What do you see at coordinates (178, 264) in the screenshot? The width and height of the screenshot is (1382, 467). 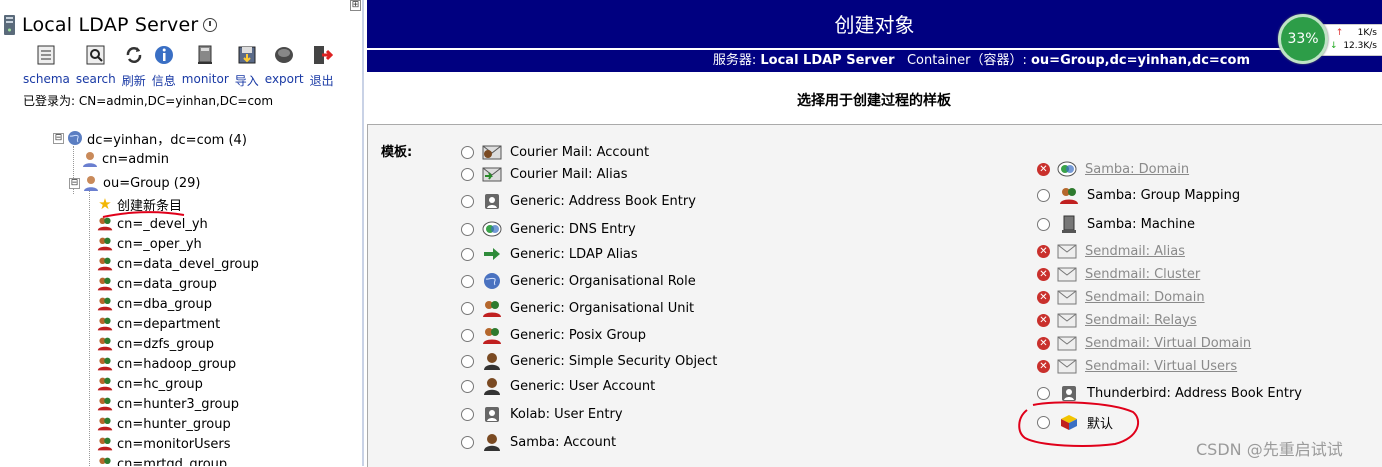 I see `tree-item: cn=data_devel_group` at bounding box center [178, 264].